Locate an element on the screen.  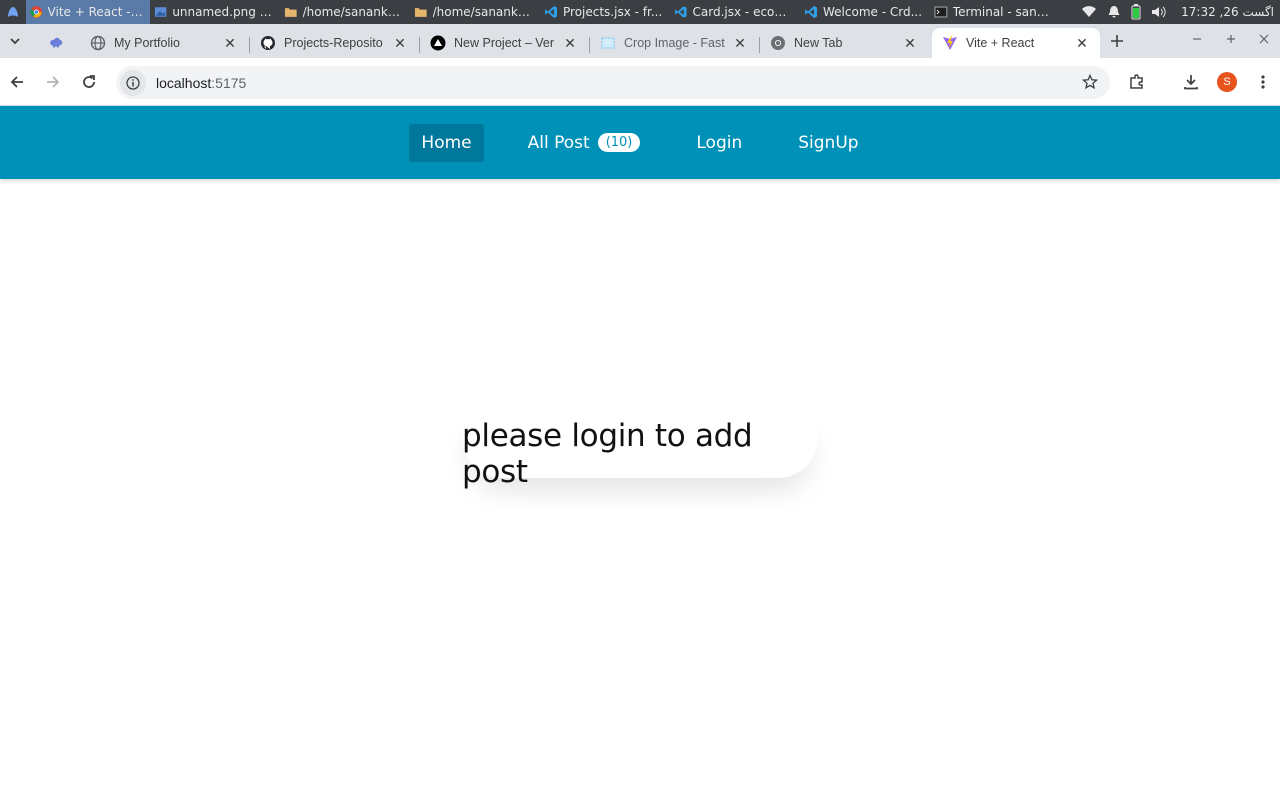
tab-title: Vite + React is located at coordinates (1000, 43).